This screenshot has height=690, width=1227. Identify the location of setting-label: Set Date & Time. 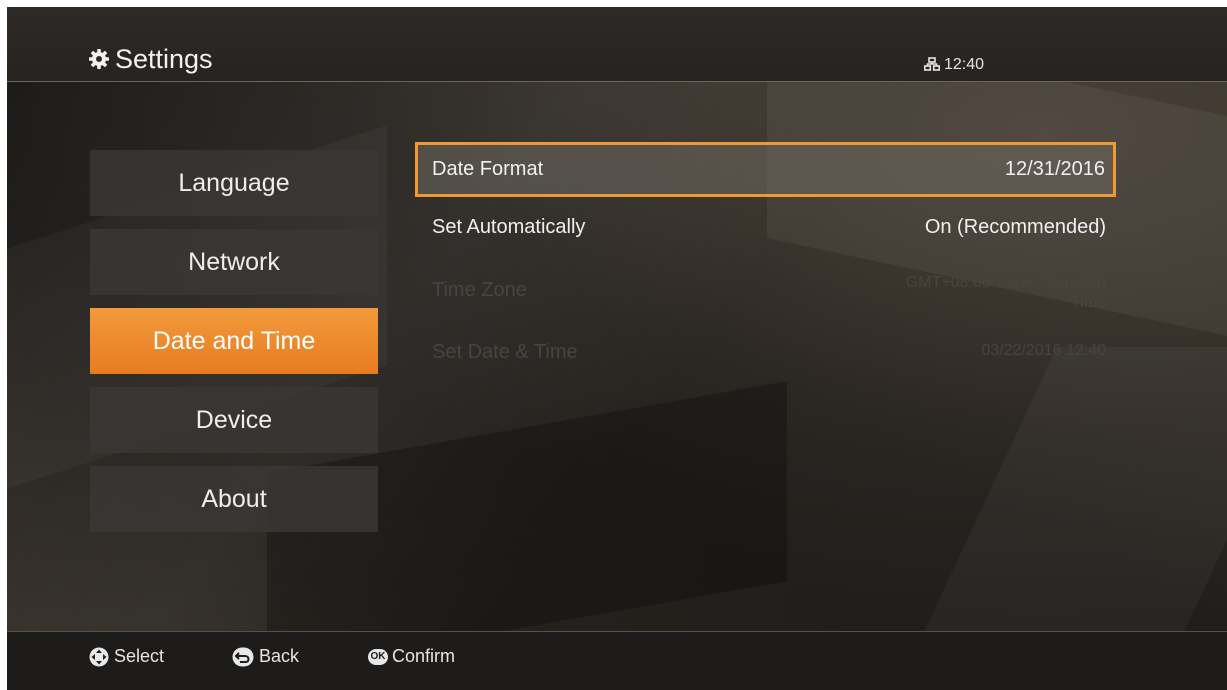
(505, 352).